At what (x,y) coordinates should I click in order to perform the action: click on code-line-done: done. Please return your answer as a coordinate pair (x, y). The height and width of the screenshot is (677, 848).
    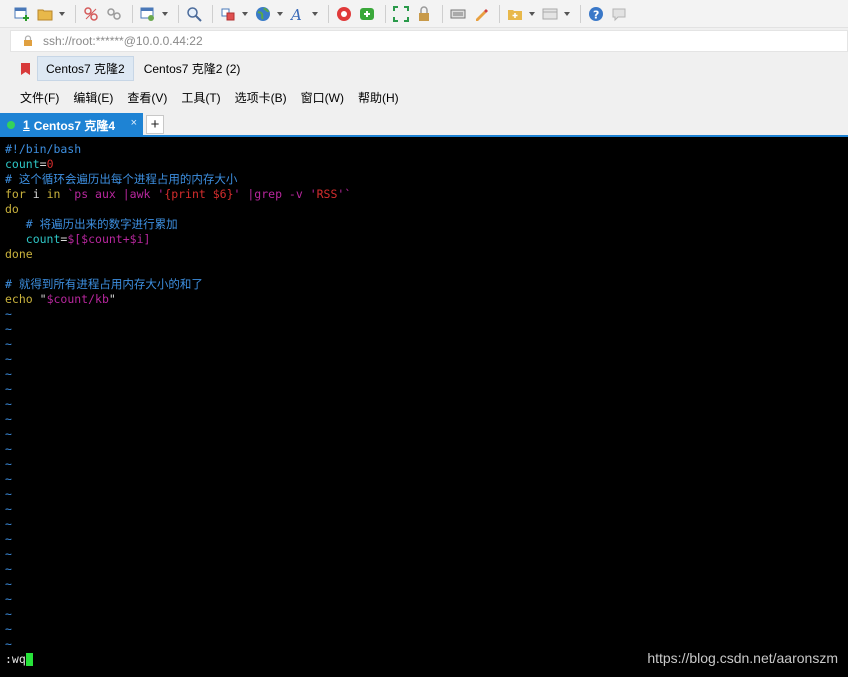
    Looking at the image, I should click on (19, 254).